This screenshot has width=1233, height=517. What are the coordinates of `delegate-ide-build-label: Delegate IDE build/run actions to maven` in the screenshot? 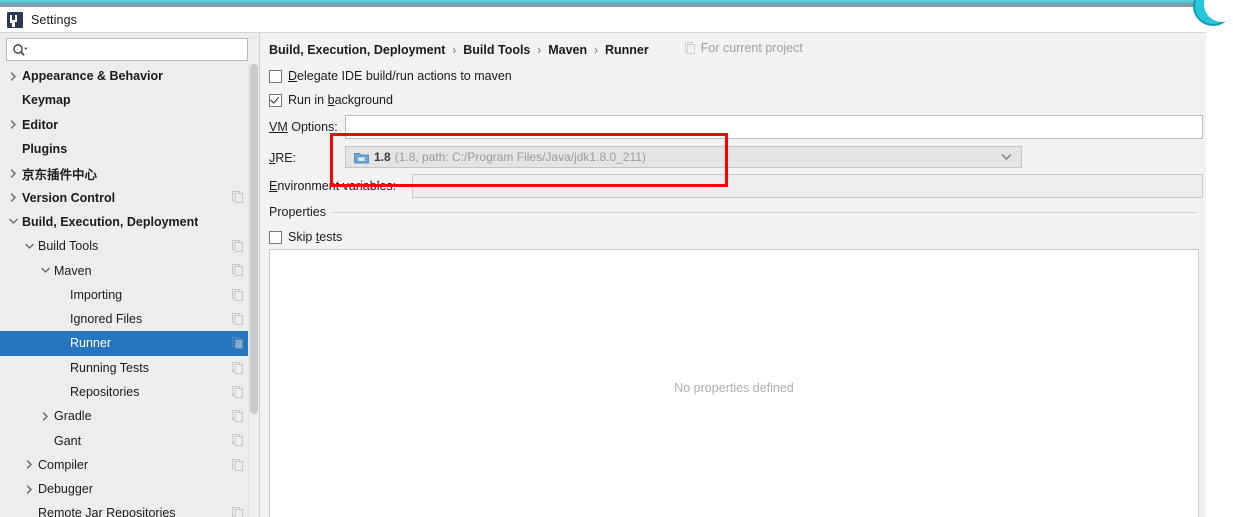 It's located at (400, 76).